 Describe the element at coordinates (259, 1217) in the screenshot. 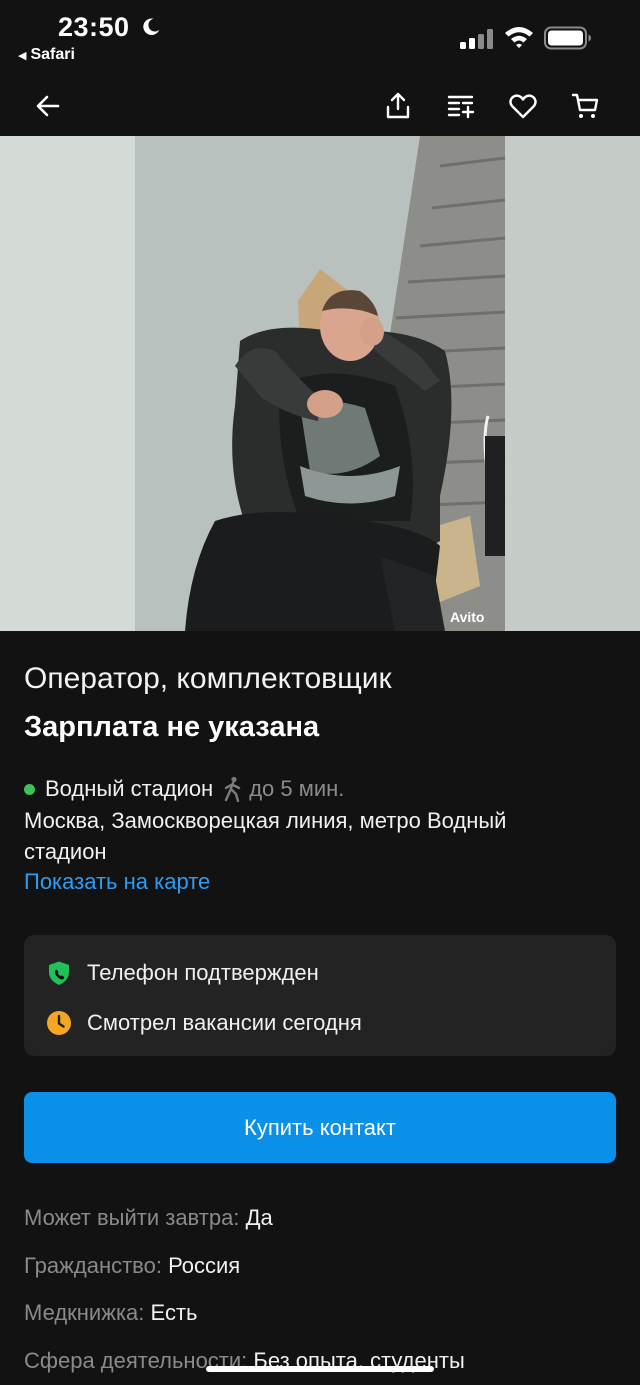

I see `detail-value: Да` at that location.